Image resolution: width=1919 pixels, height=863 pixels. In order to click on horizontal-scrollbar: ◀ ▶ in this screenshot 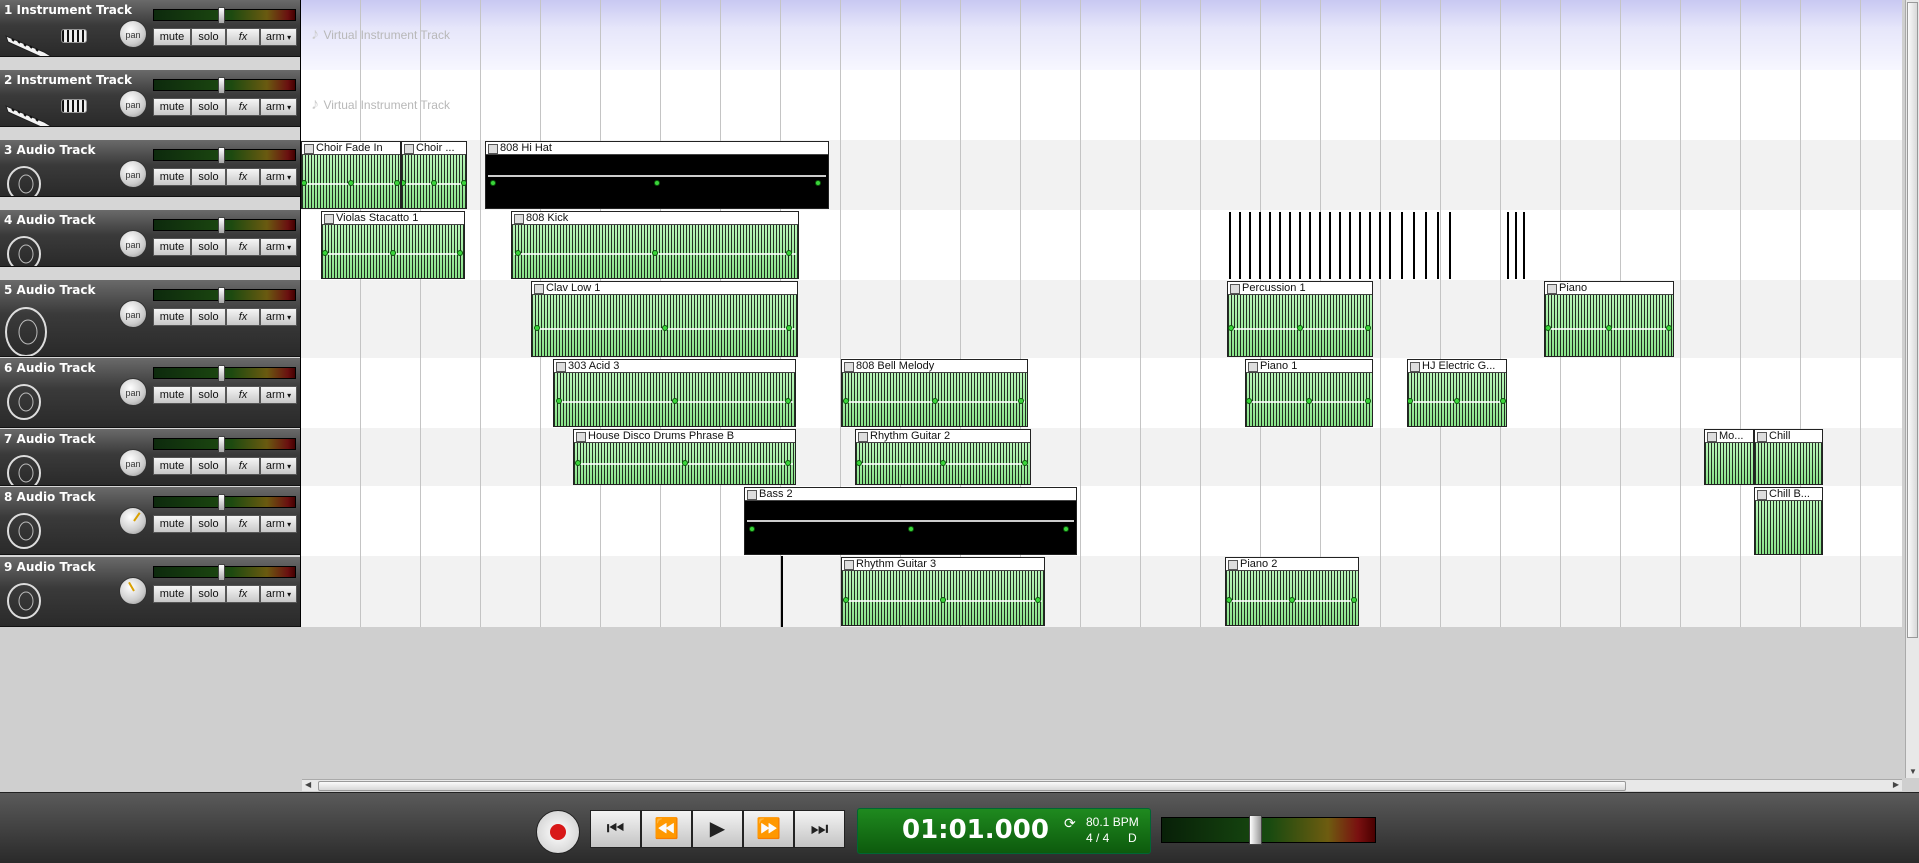, I will do `click(1102, 785)`.